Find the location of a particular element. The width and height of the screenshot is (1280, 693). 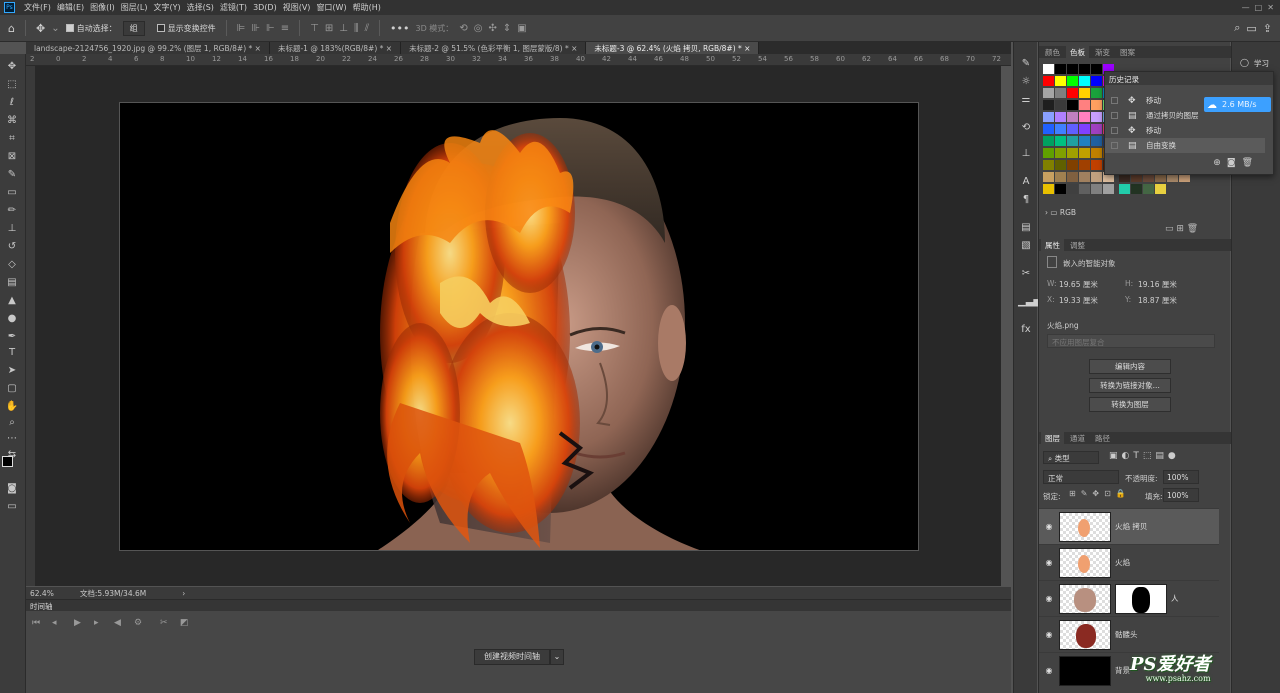

menu-edit: 编辑(E) is located at coordinates (70, 7).